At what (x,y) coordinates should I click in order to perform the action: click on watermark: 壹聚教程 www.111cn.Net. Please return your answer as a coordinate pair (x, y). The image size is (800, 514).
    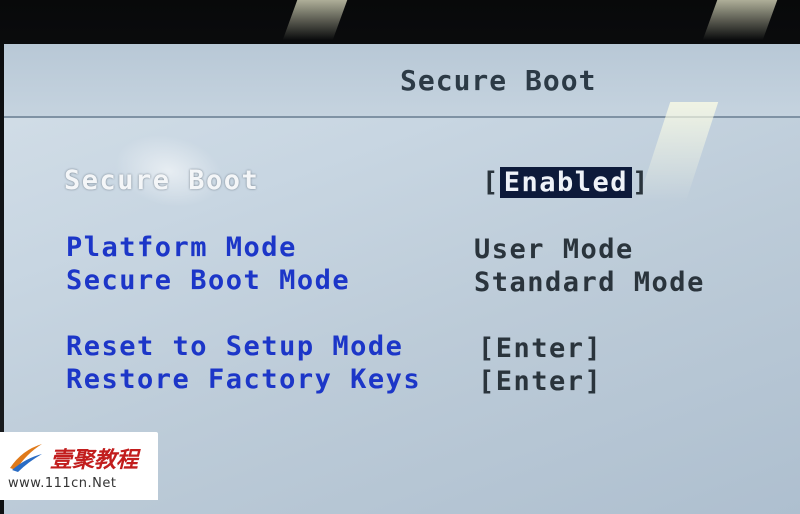
    Looking at the image, I should click on (79, 466).